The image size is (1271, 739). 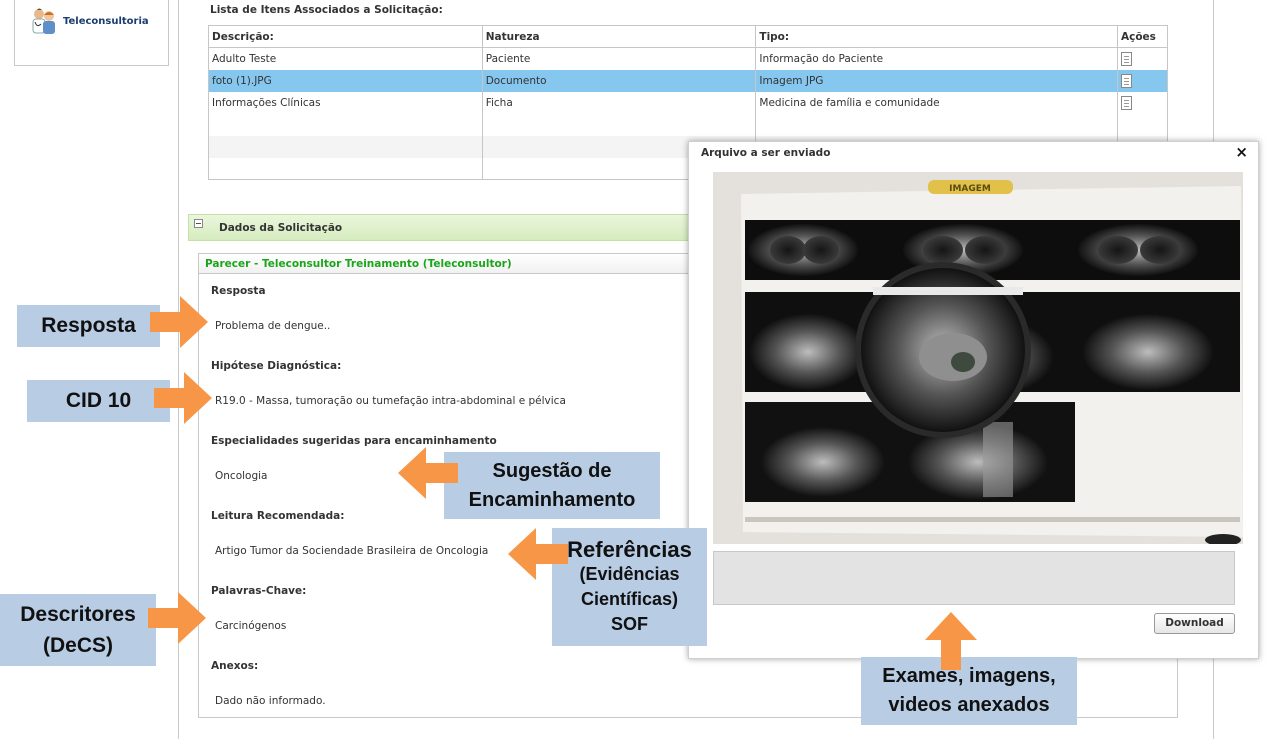 I want to click on dados-solicitacao-section-header: Dados da Solicitação, so click(x=448, y=227).